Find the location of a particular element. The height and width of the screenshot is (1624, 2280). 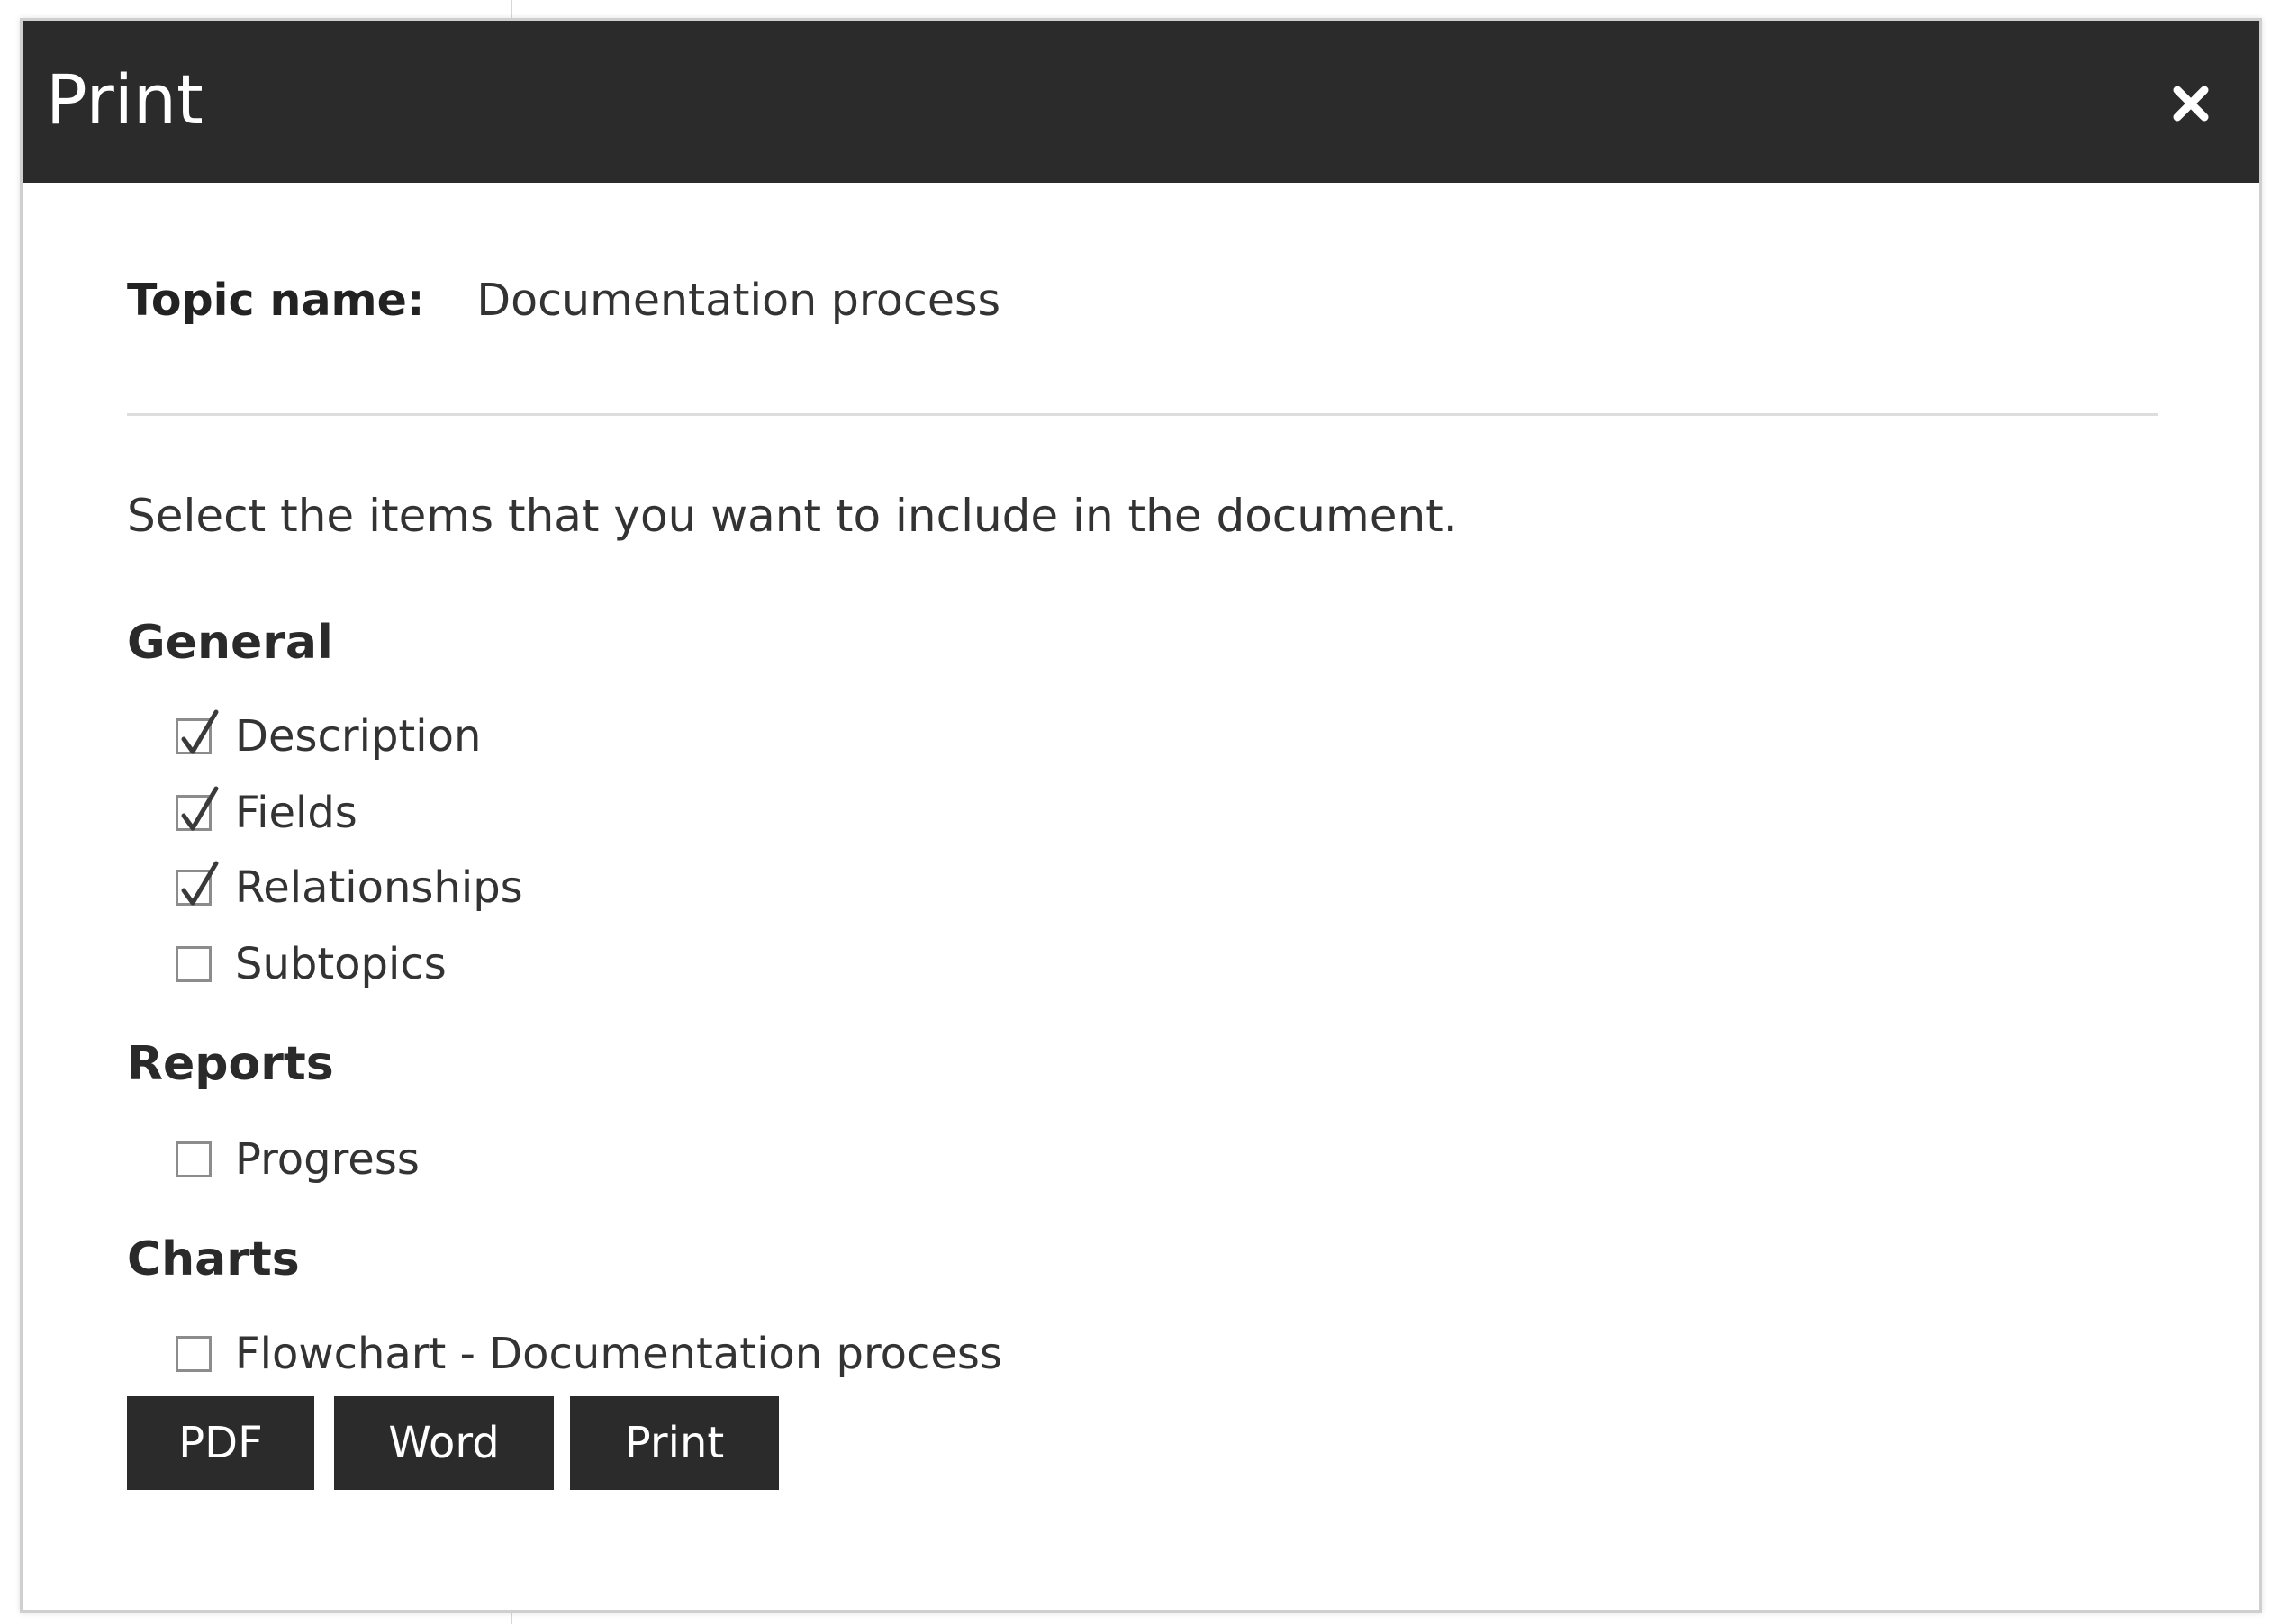

export-button-group: PDF Word Print is located at coordinates (453, 1443).